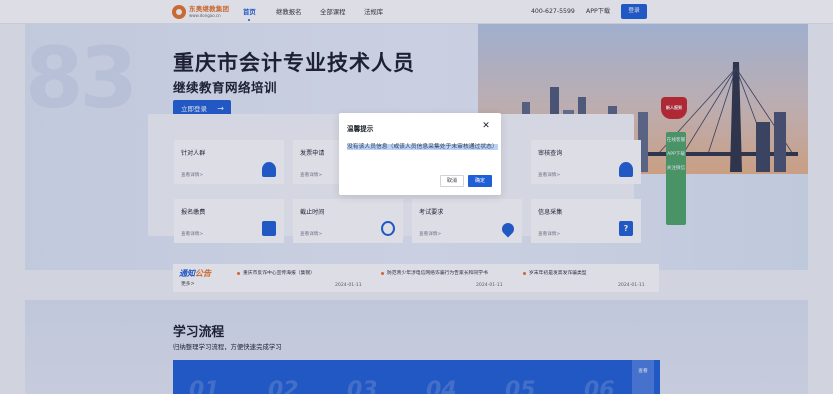 This screenshot has width=833, height=394. Describe the element at coordinates (420, 154) in the screenshot. I see `tip-dialog: 温馨提示 ✕ 没有该人员信息（或该人员信息采集处于未审核通过状态） 取消 确定` at that location.